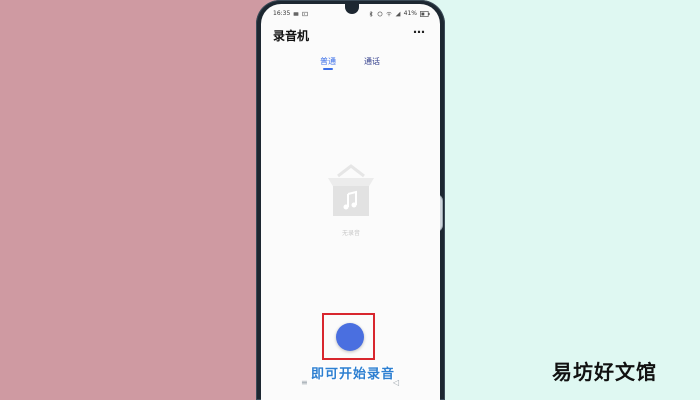 This screenshot has width=700, height=400. Describe the element at coordinates (305, 13) in the screenshot. I see `photo-icon` at that location.